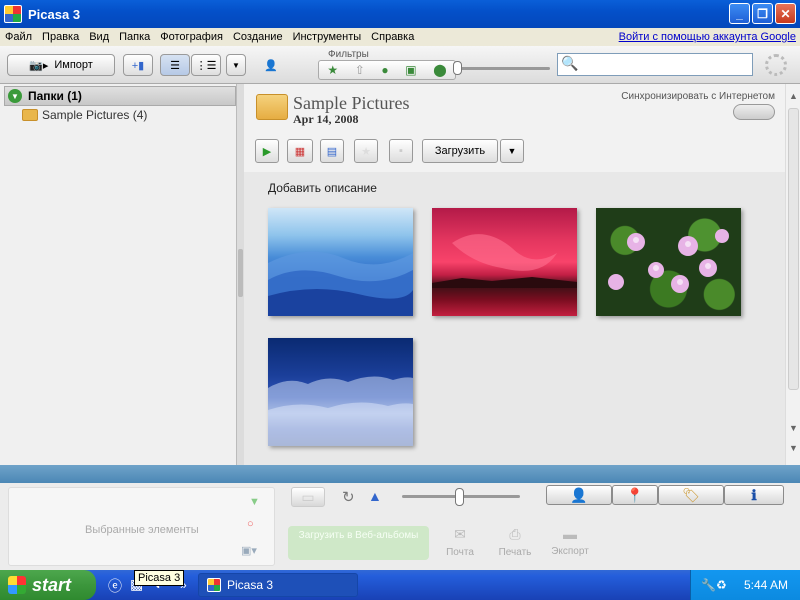  I want to click on internet-explorer-icon: ⓔ, so click(115, 586).